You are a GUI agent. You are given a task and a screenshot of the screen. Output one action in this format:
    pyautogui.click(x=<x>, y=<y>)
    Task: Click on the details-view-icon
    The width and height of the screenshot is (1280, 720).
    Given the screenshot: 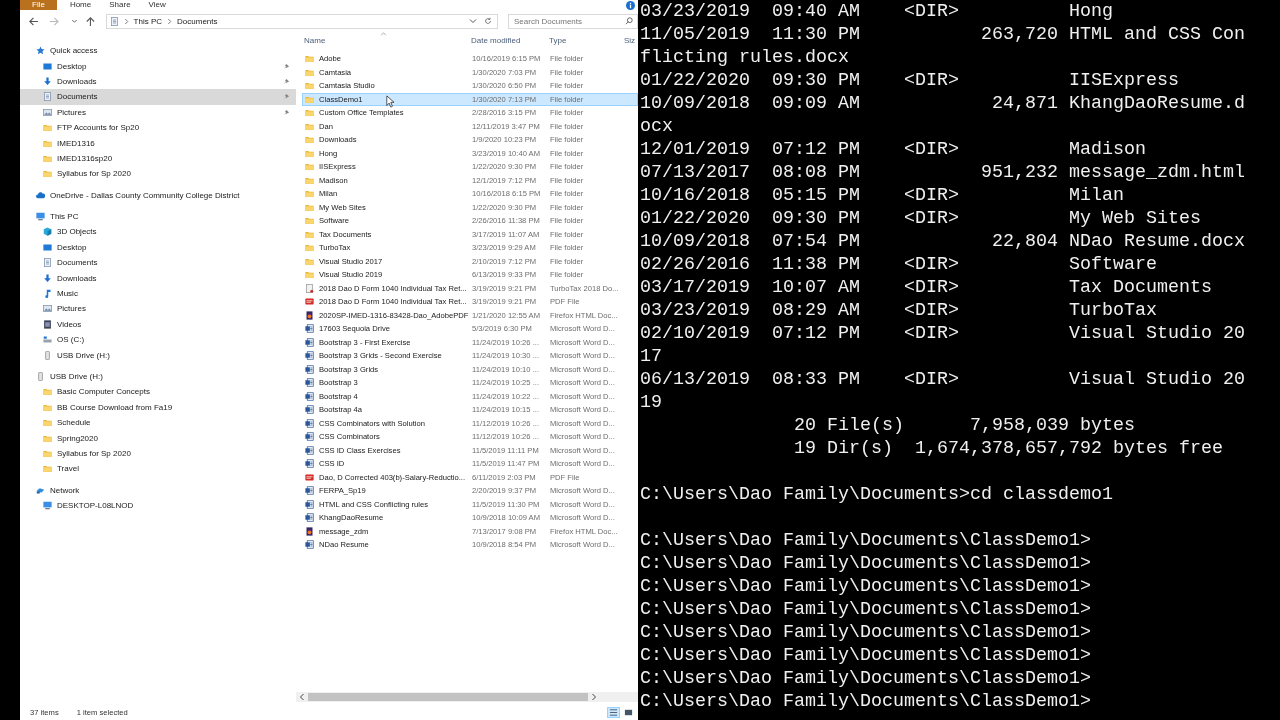 What is the action you would take?
    pyautogui.click(x=613, y=712)
    